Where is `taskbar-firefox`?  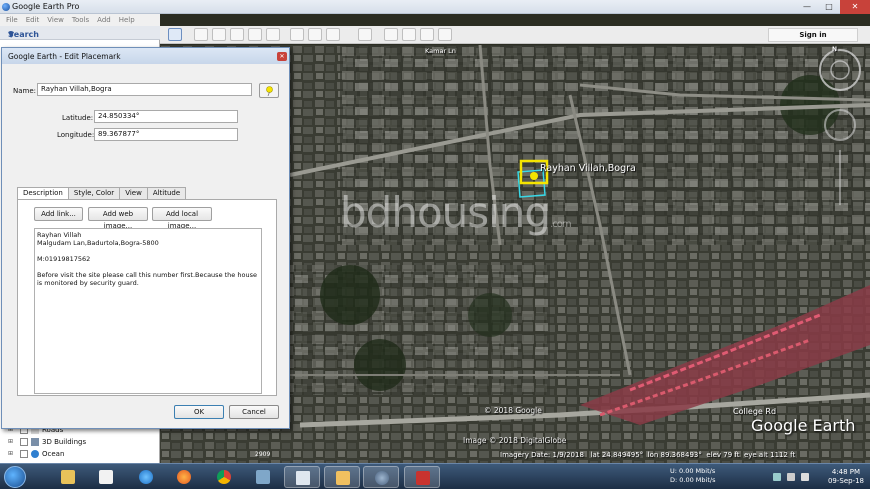 taskbar-firefox is located at coordinates (184, 477).